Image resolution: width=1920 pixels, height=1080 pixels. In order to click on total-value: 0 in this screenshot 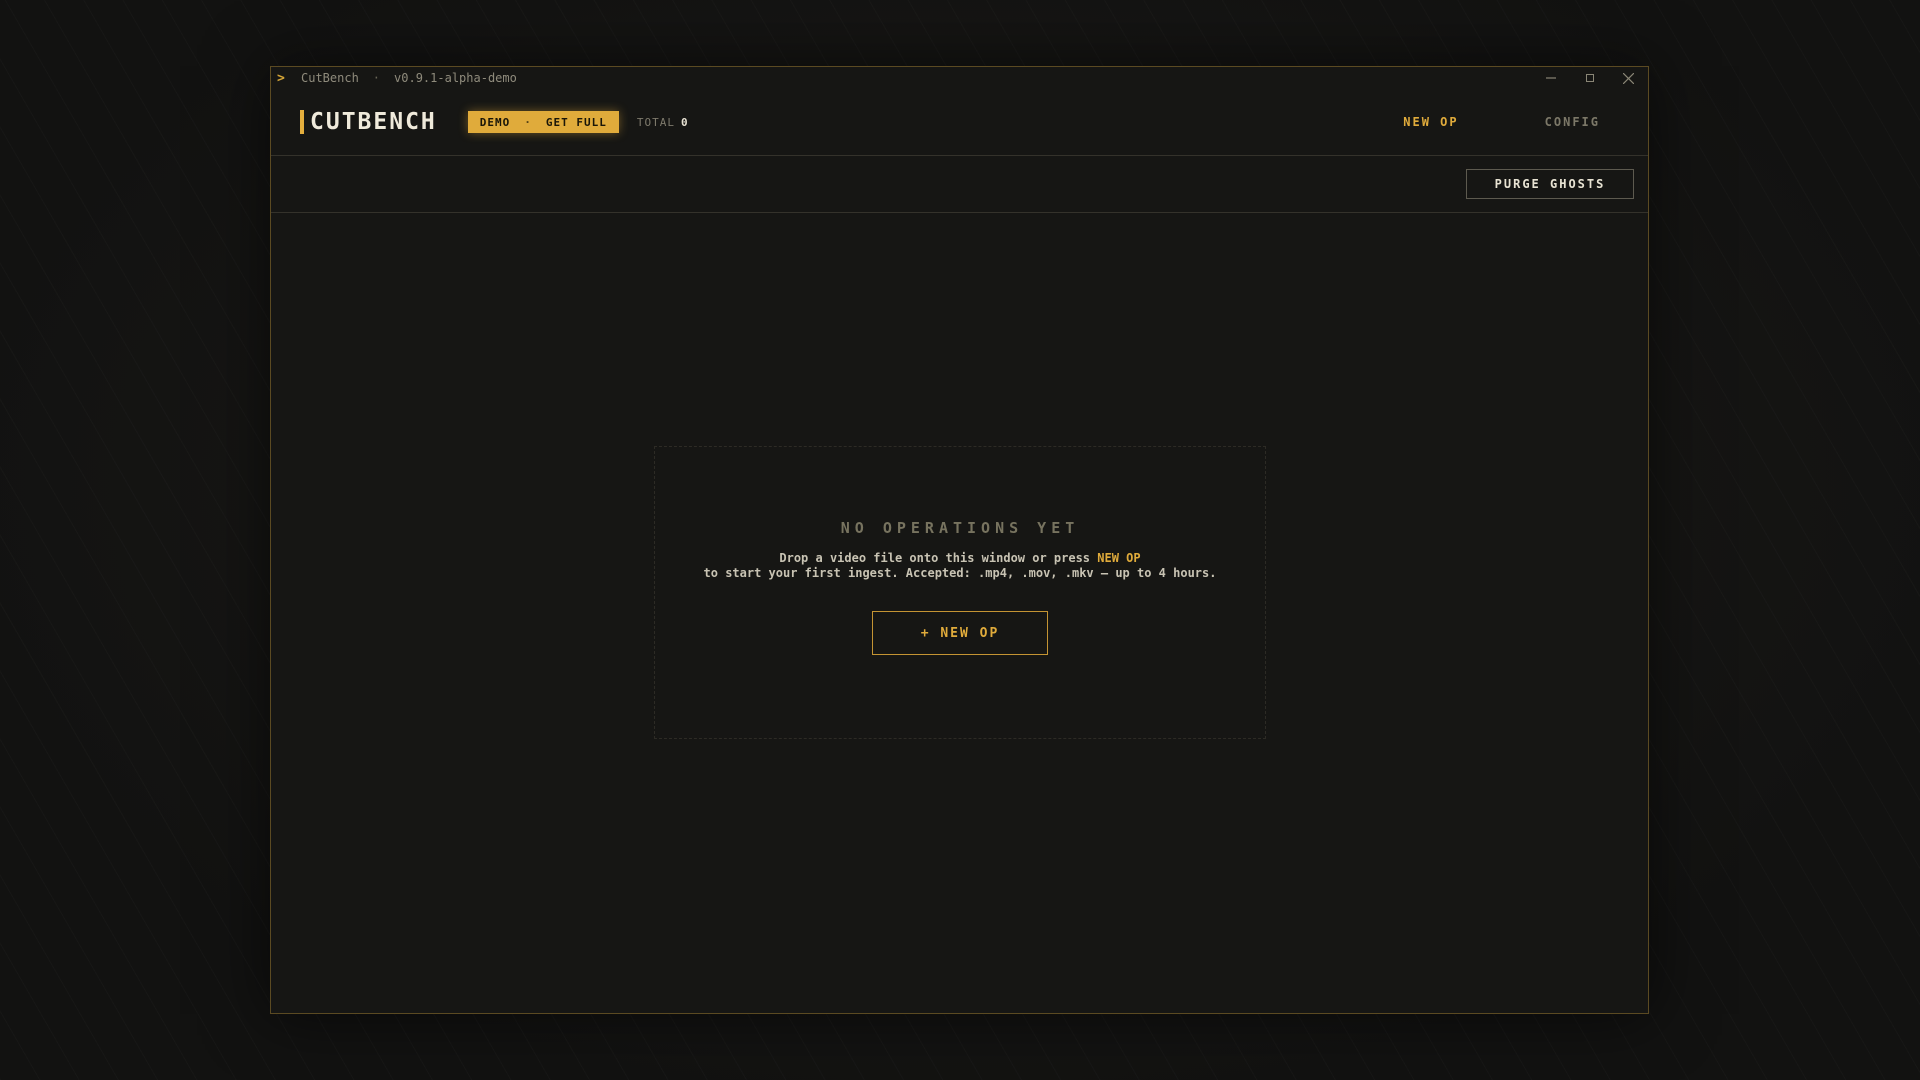, I will do `click(685, 122)`.